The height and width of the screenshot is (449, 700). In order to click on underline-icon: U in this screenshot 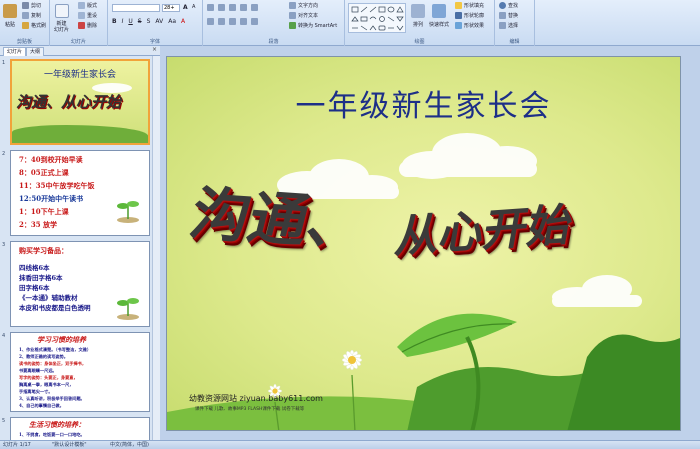, I will do `click(130, 21)`.